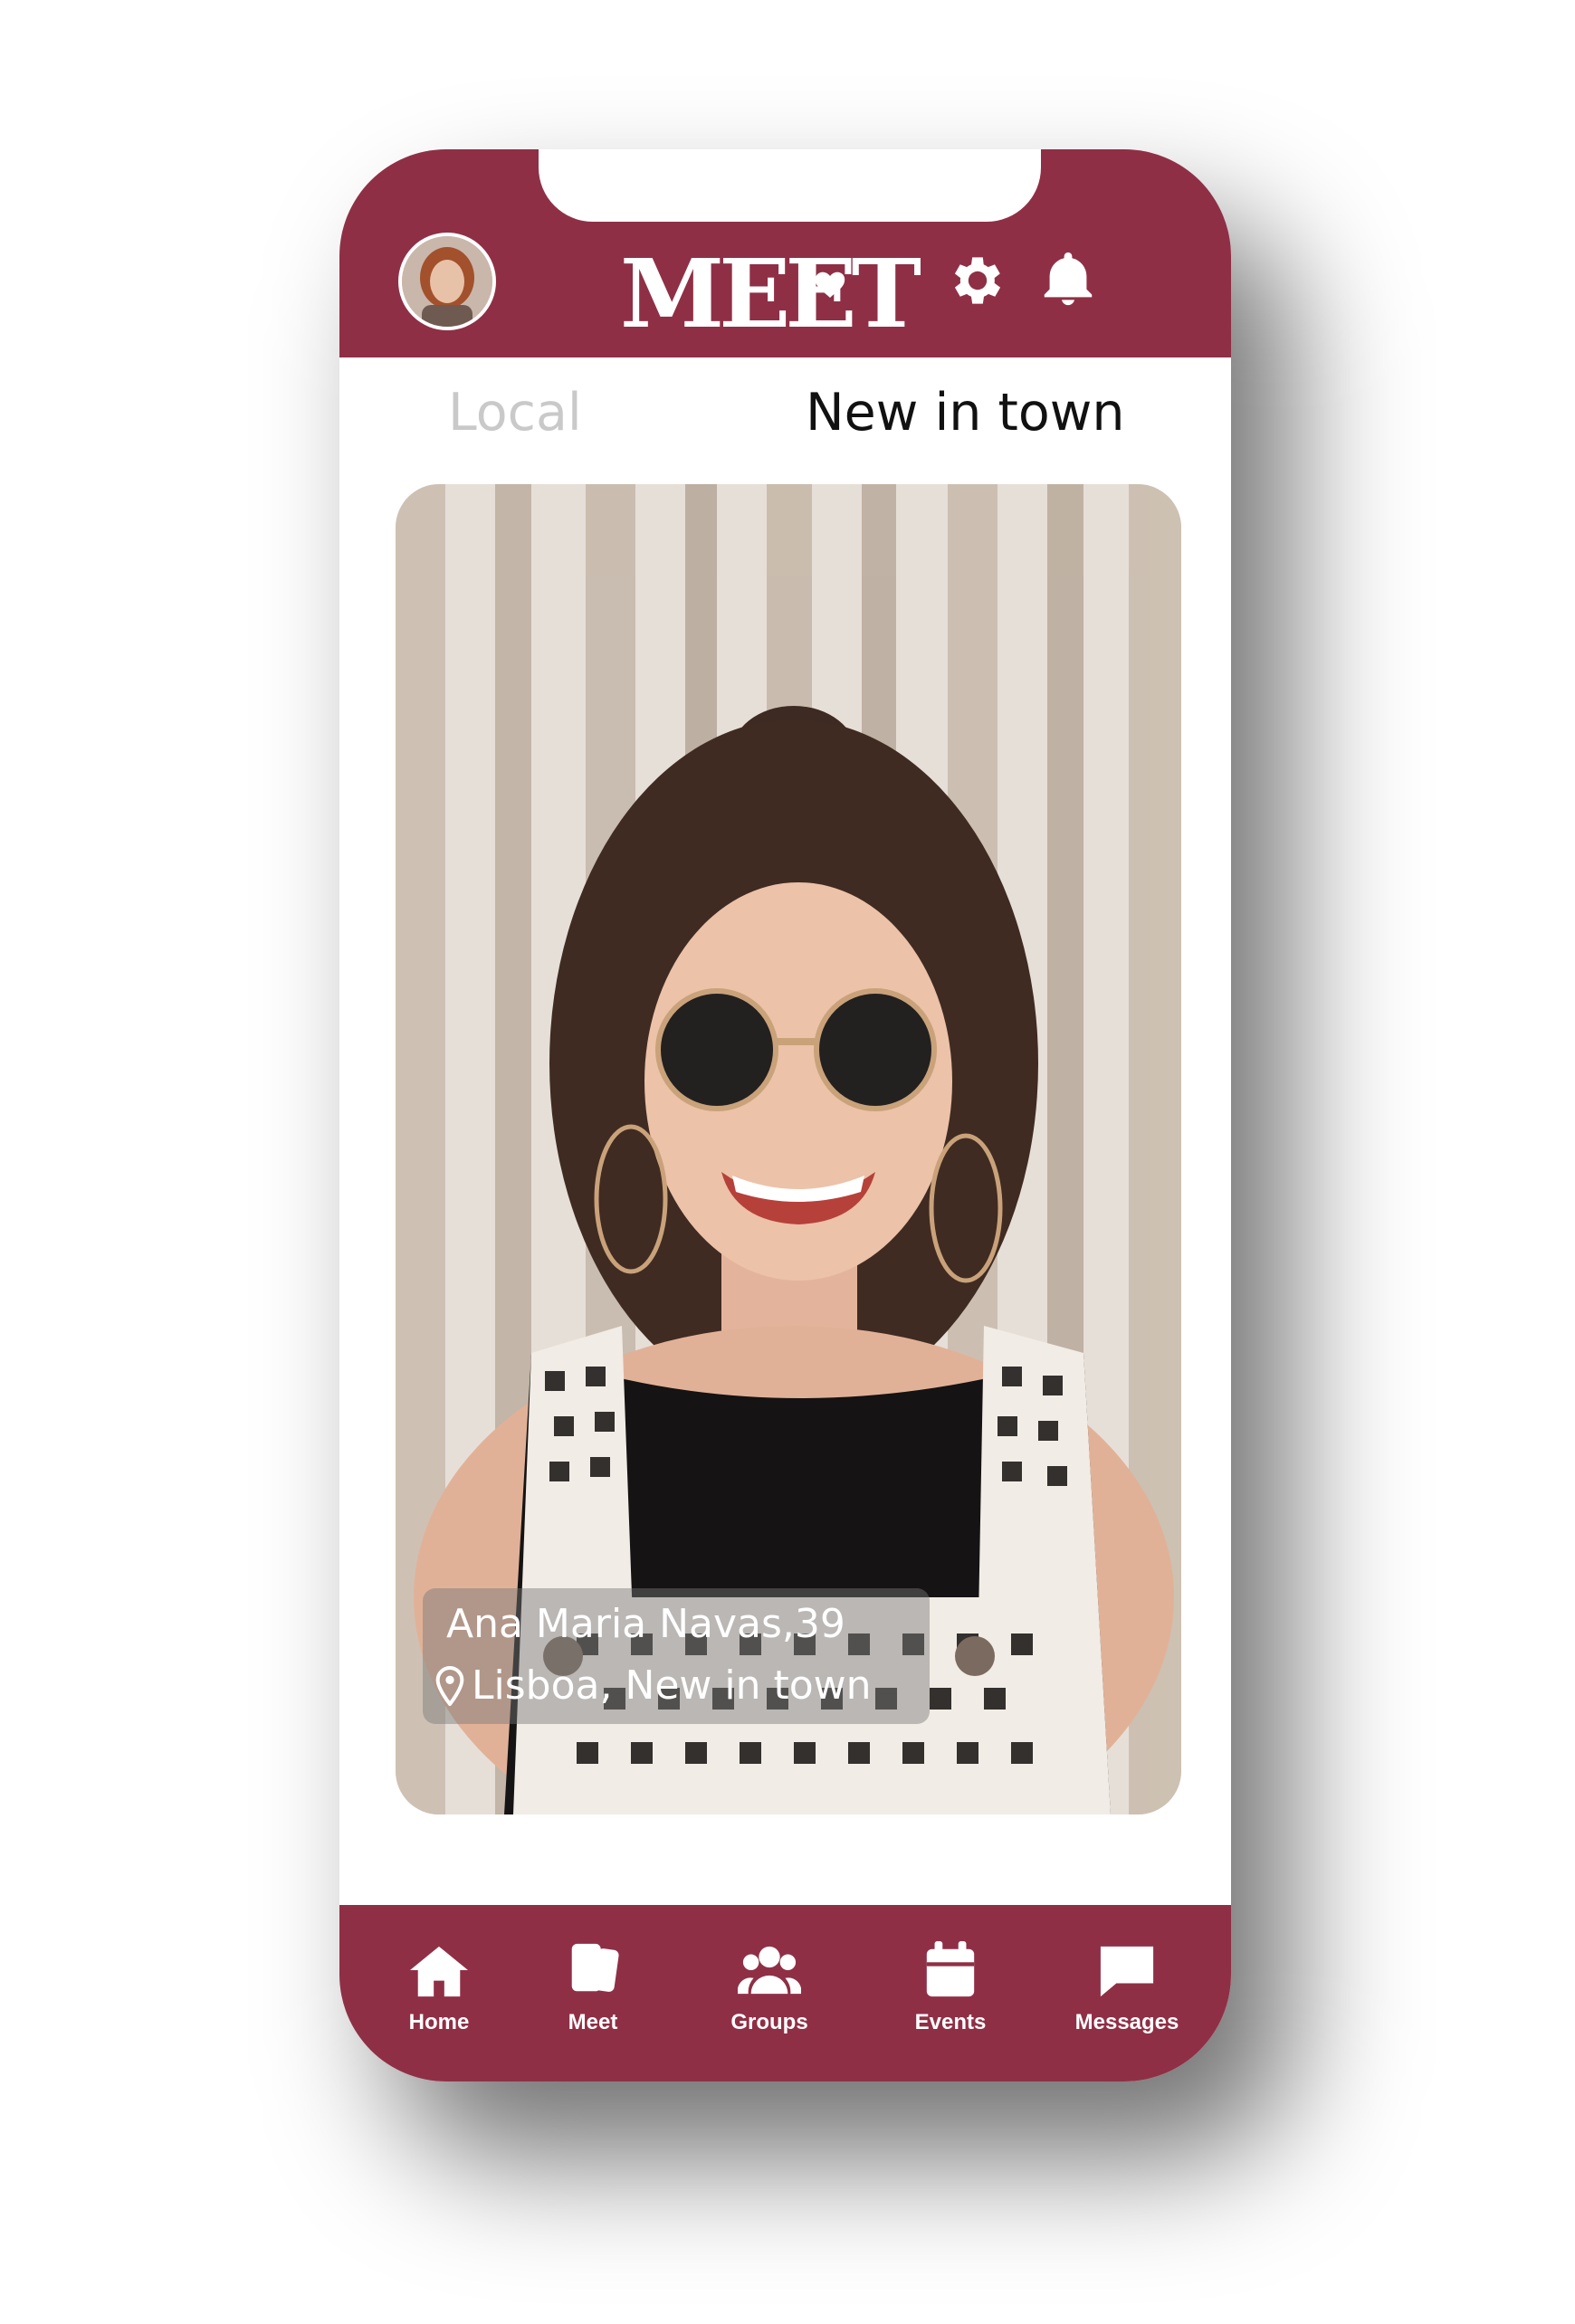  I want to click on people-icon, so click(769, 1971).